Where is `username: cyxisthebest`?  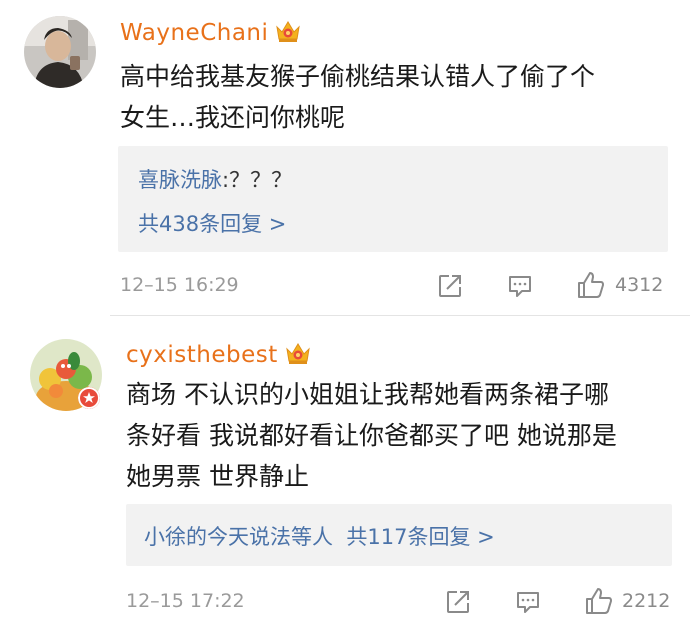
username: cyxisthebest is located at coordinates (202, 355).